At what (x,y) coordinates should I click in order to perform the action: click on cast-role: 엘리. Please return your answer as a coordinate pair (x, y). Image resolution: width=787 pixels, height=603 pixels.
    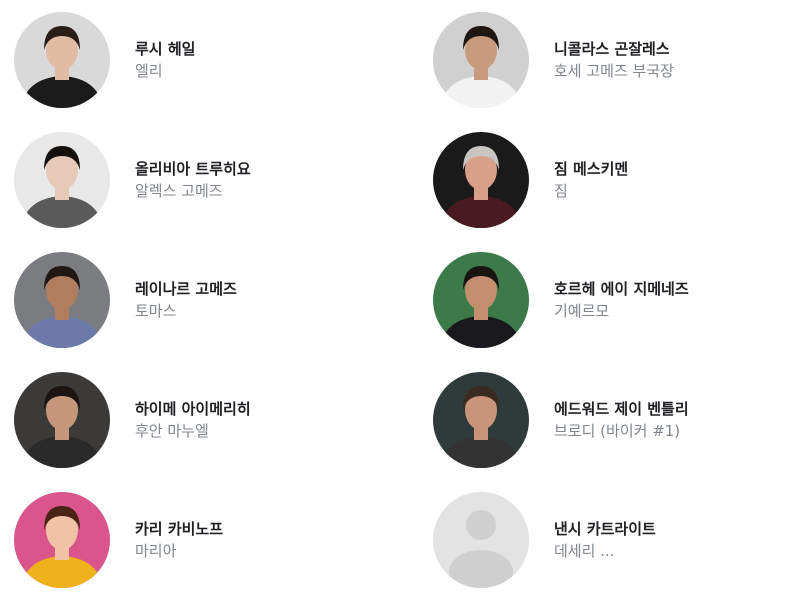
    Looking at the image, I should click on (149, 71).